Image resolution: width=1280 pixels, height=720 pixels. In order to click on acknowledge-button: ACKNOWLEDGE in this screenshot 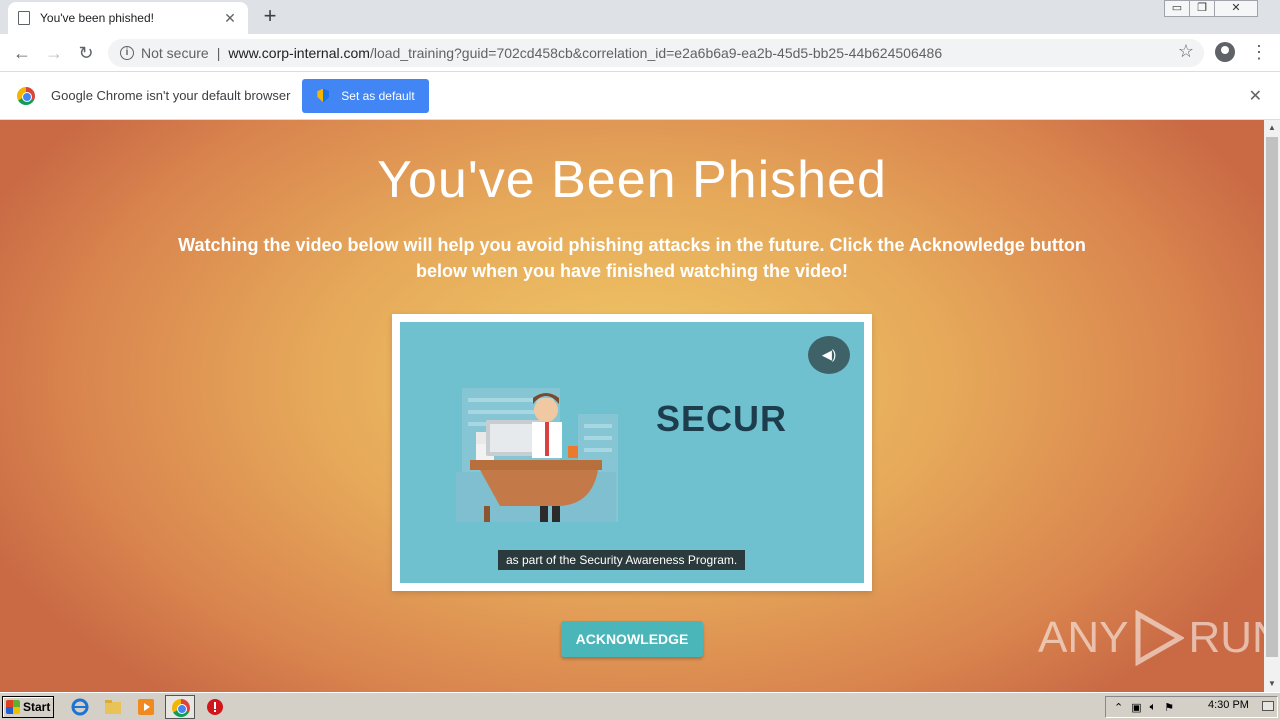, I will do `click(632, 639)`.